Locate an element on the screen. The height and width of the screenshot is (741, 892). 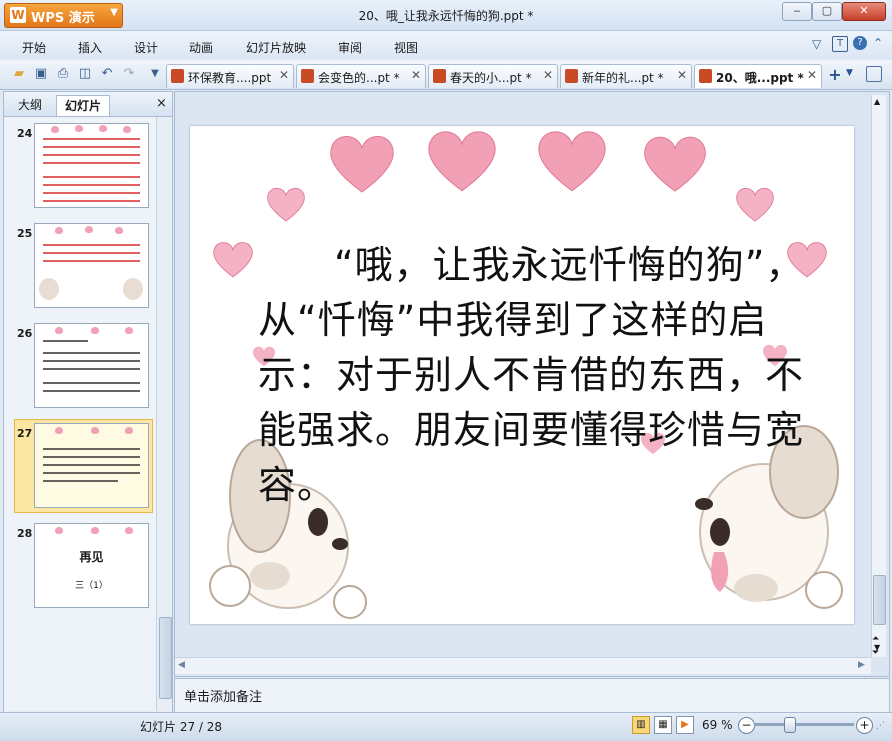
previous-slide-icon: ⏶ is located at coordinates (875, 639).